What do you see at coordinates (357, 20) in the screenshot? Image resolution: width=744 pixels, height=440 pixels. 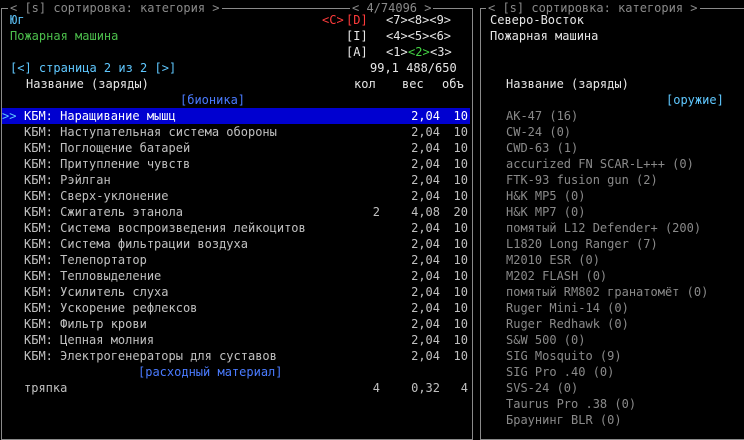 I see `key-d-button: [D]` at bounding box center [357, 20].